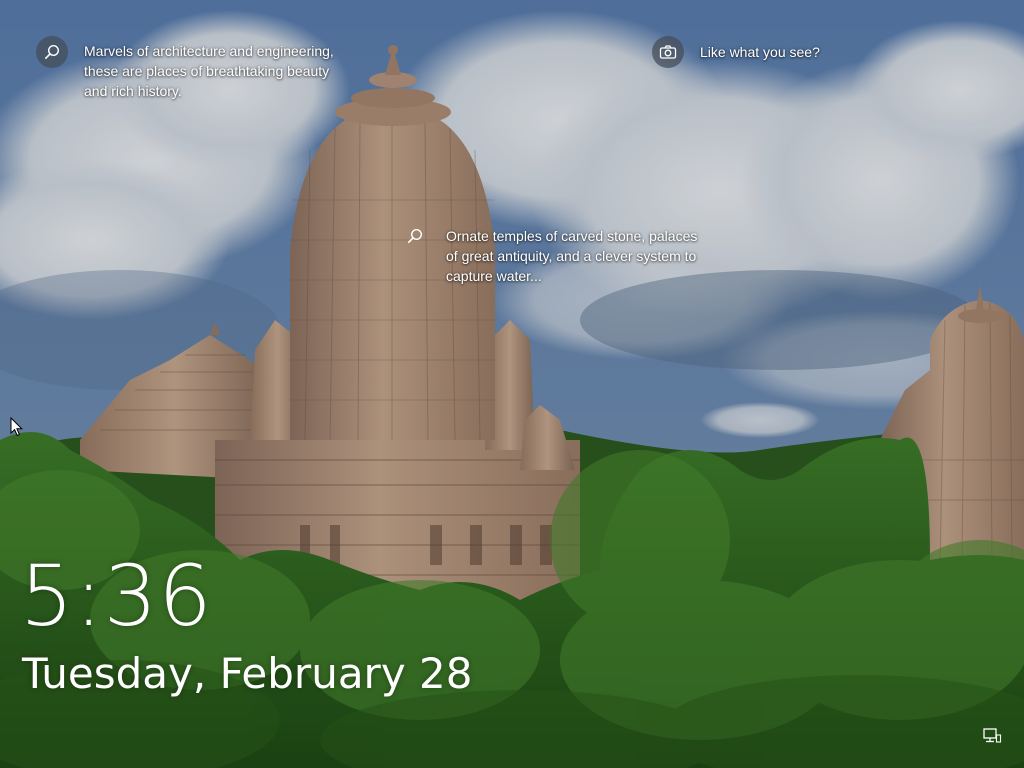  I want to click on lock-screen-date: Tuesday, February 28, so click(247, 673).